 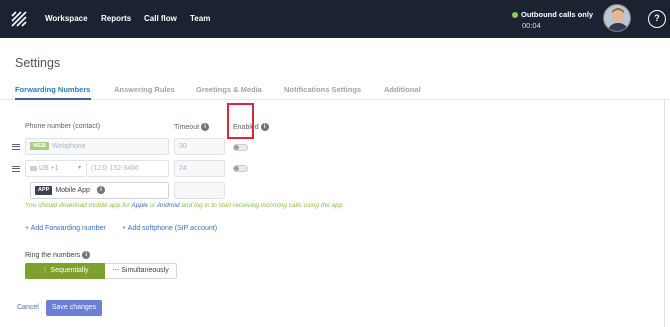 What do you see at coordinates (200, 18) in the screenshot?
I see `nav-team: Team` at bounding box center [200, 18].